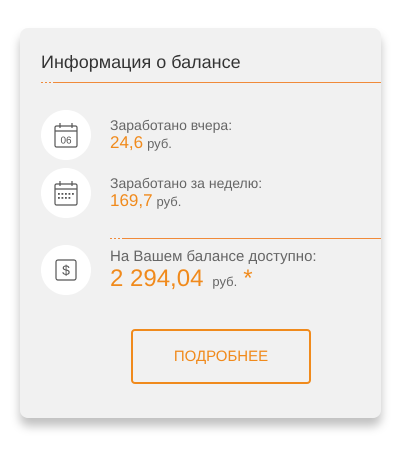 The height and width of the screenshot is (457, 413). I want to click on details-button: ПОДРОБНЕЕ, so click(221, 356).